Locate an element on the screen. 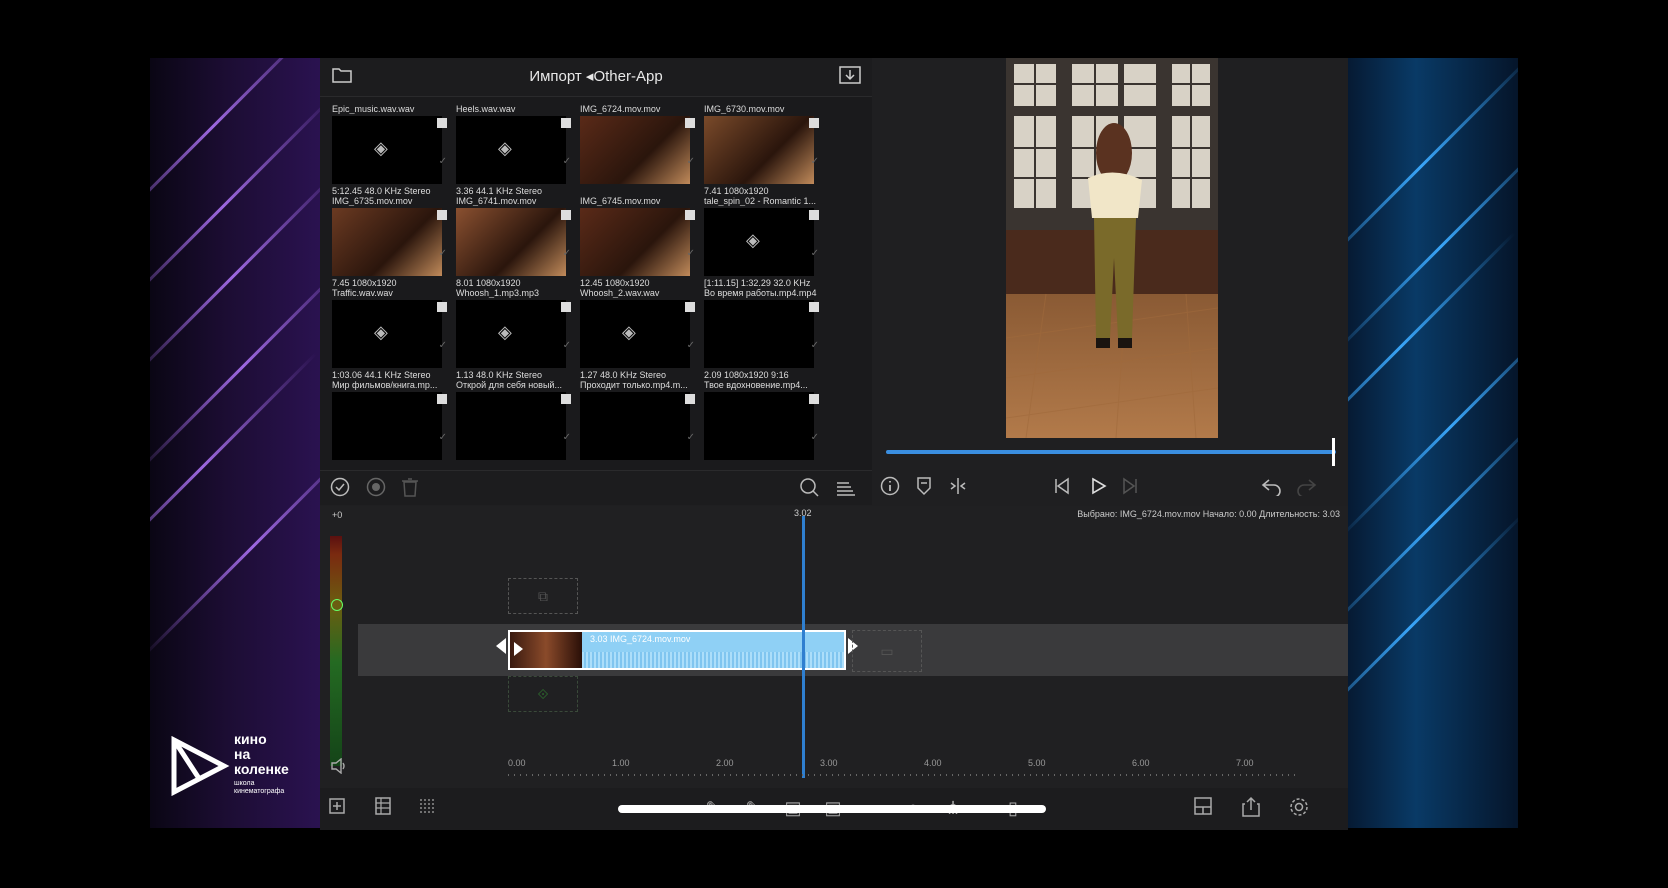 Image resolution: width=1668 pixels, height=888 pixels. import-download-icon is located at coordinates (850, 76).